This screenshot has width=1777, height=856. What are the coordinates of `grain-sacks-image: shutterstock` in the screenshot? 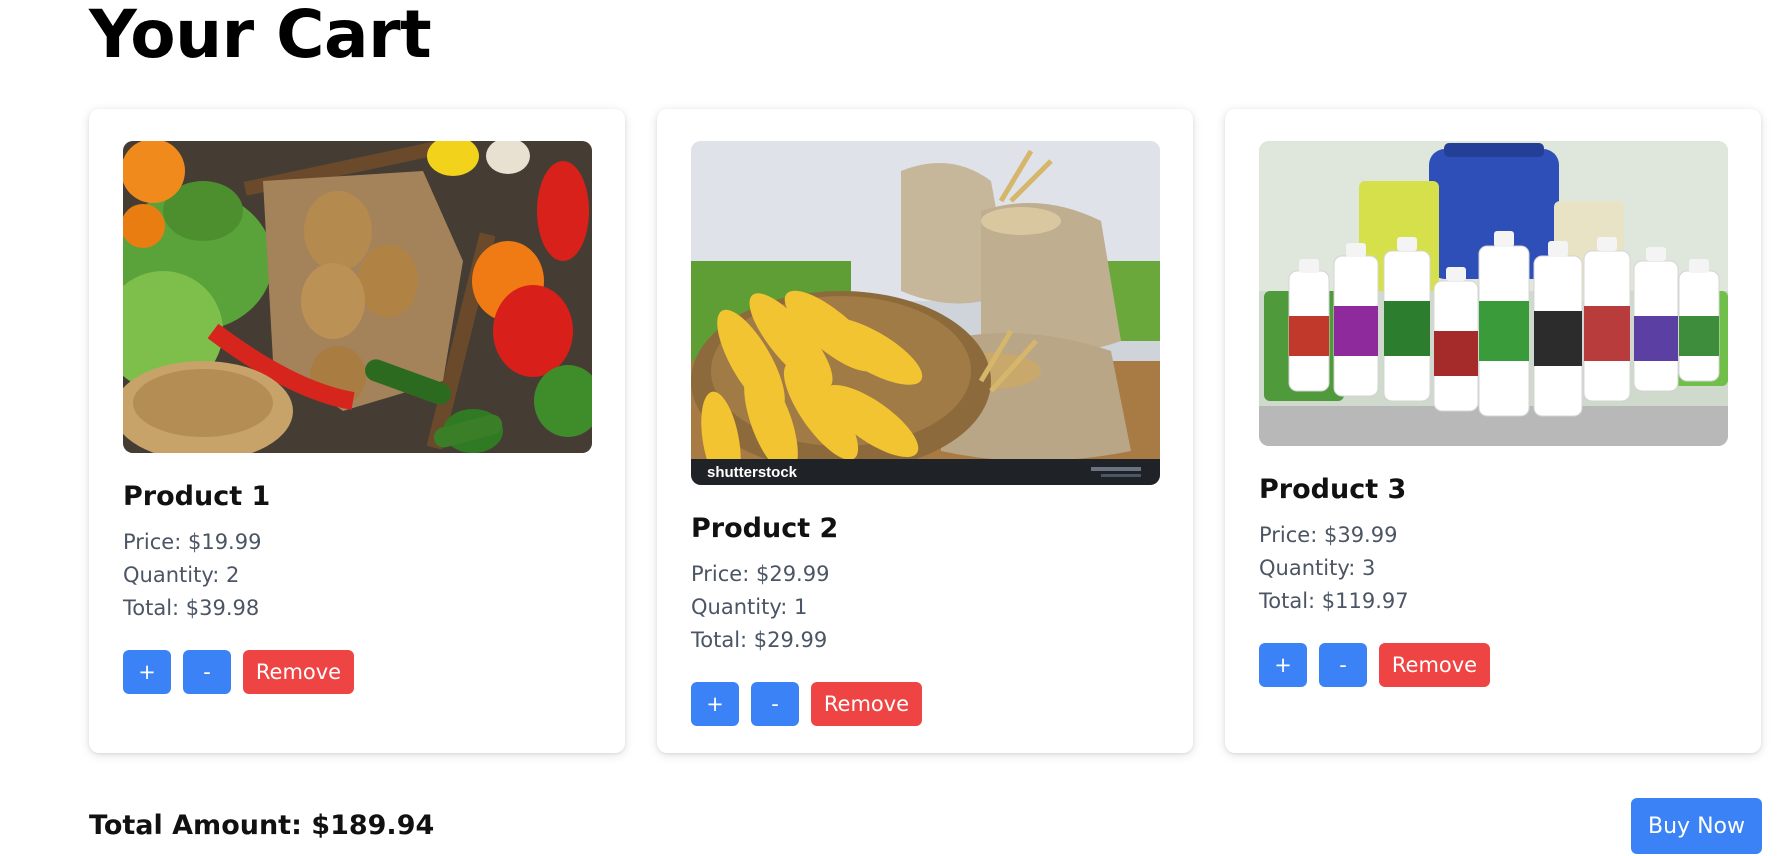 It's located at (925, 313).